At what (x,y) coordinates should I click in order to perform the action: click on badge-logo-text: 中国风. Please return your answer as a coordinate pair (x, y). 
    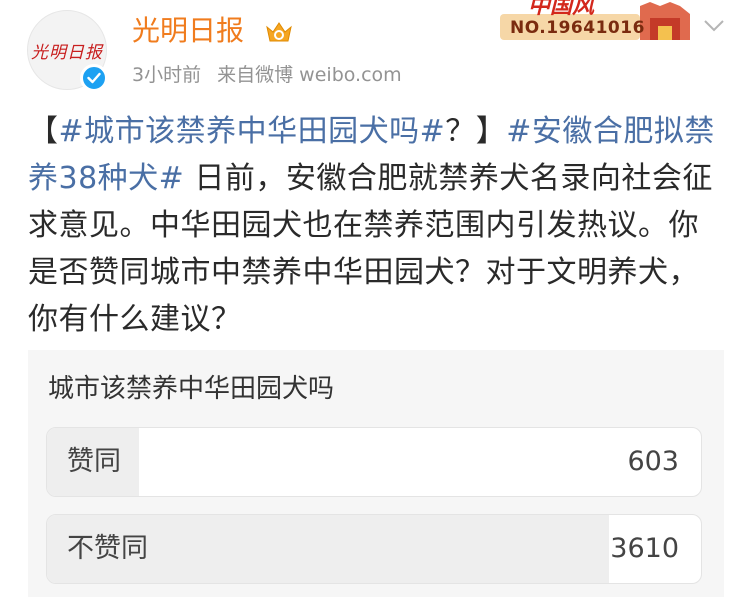
    Looking at the image, I should click on (561, 9).